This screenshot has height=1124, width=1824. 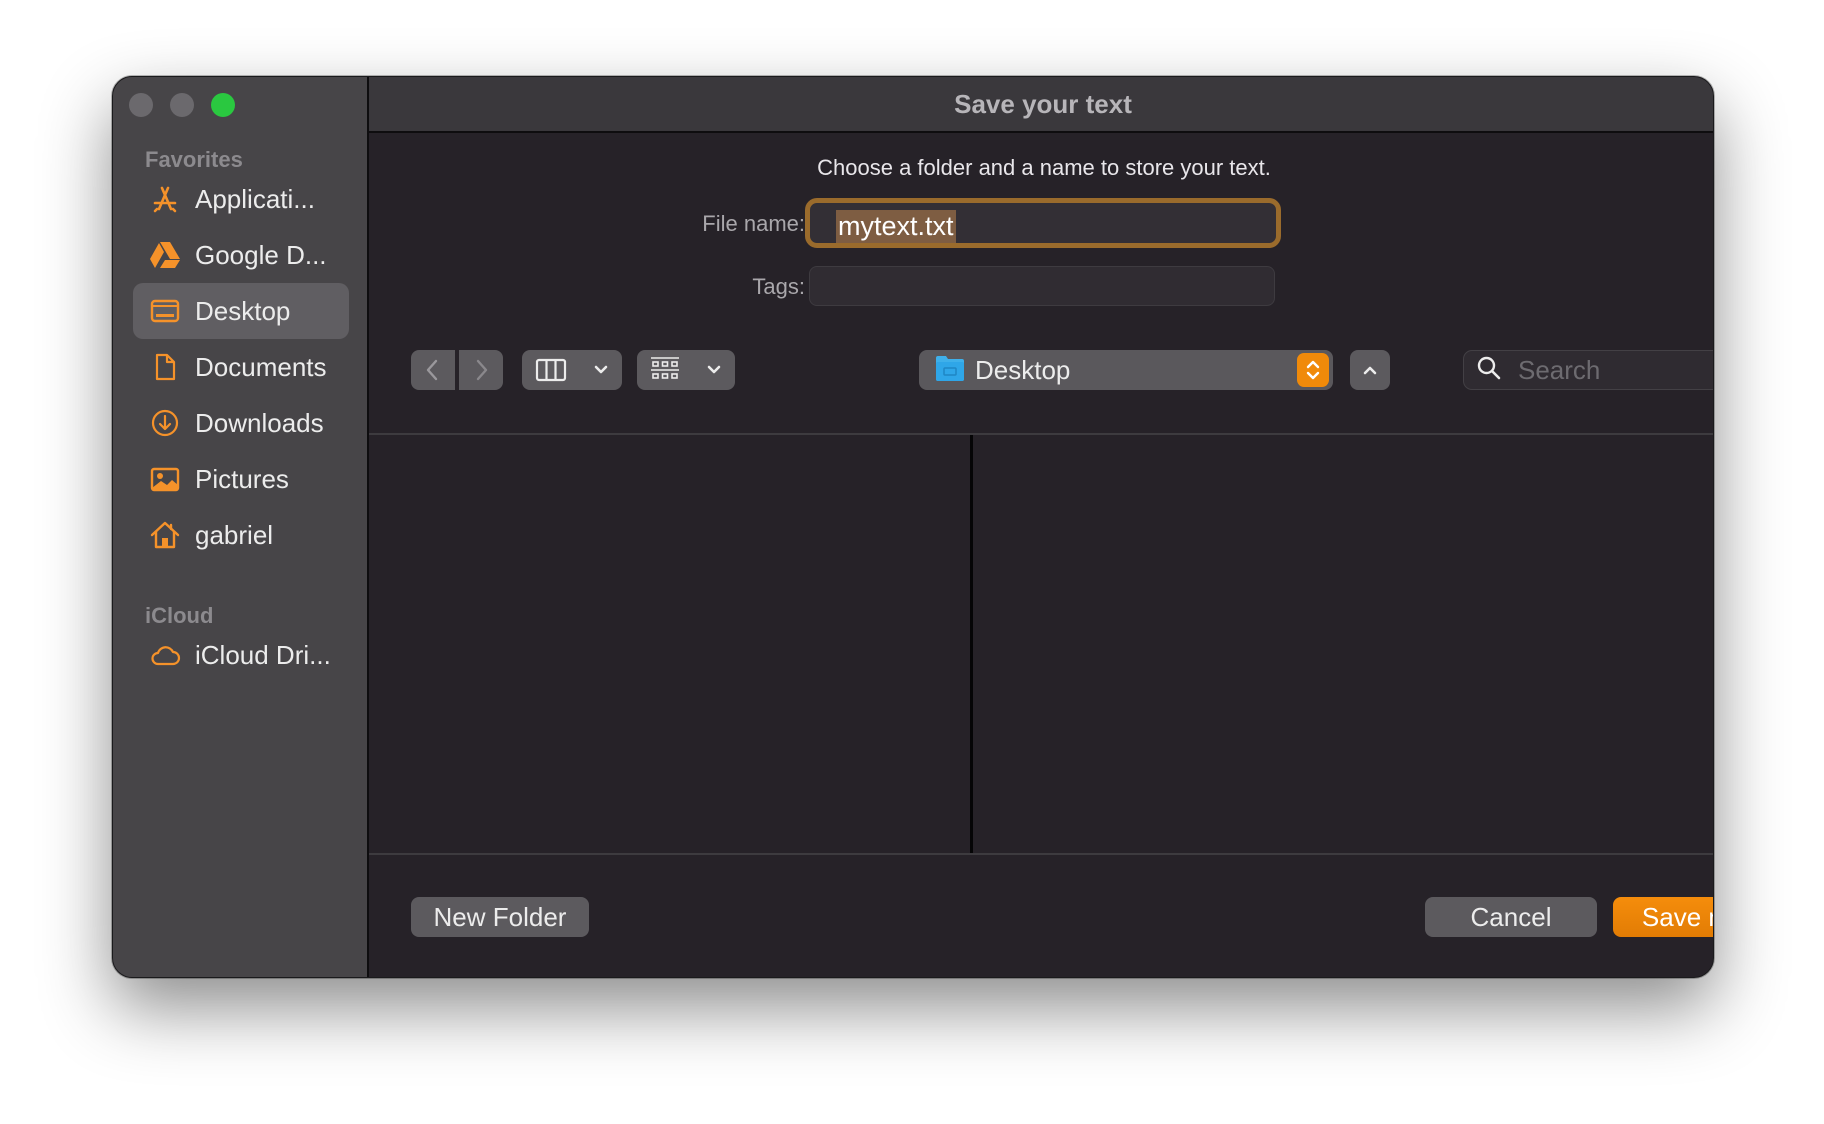 What do you see at coordinates (686, 370) in the screenshot?
I see `group-button` at bounding box center [686, 370].